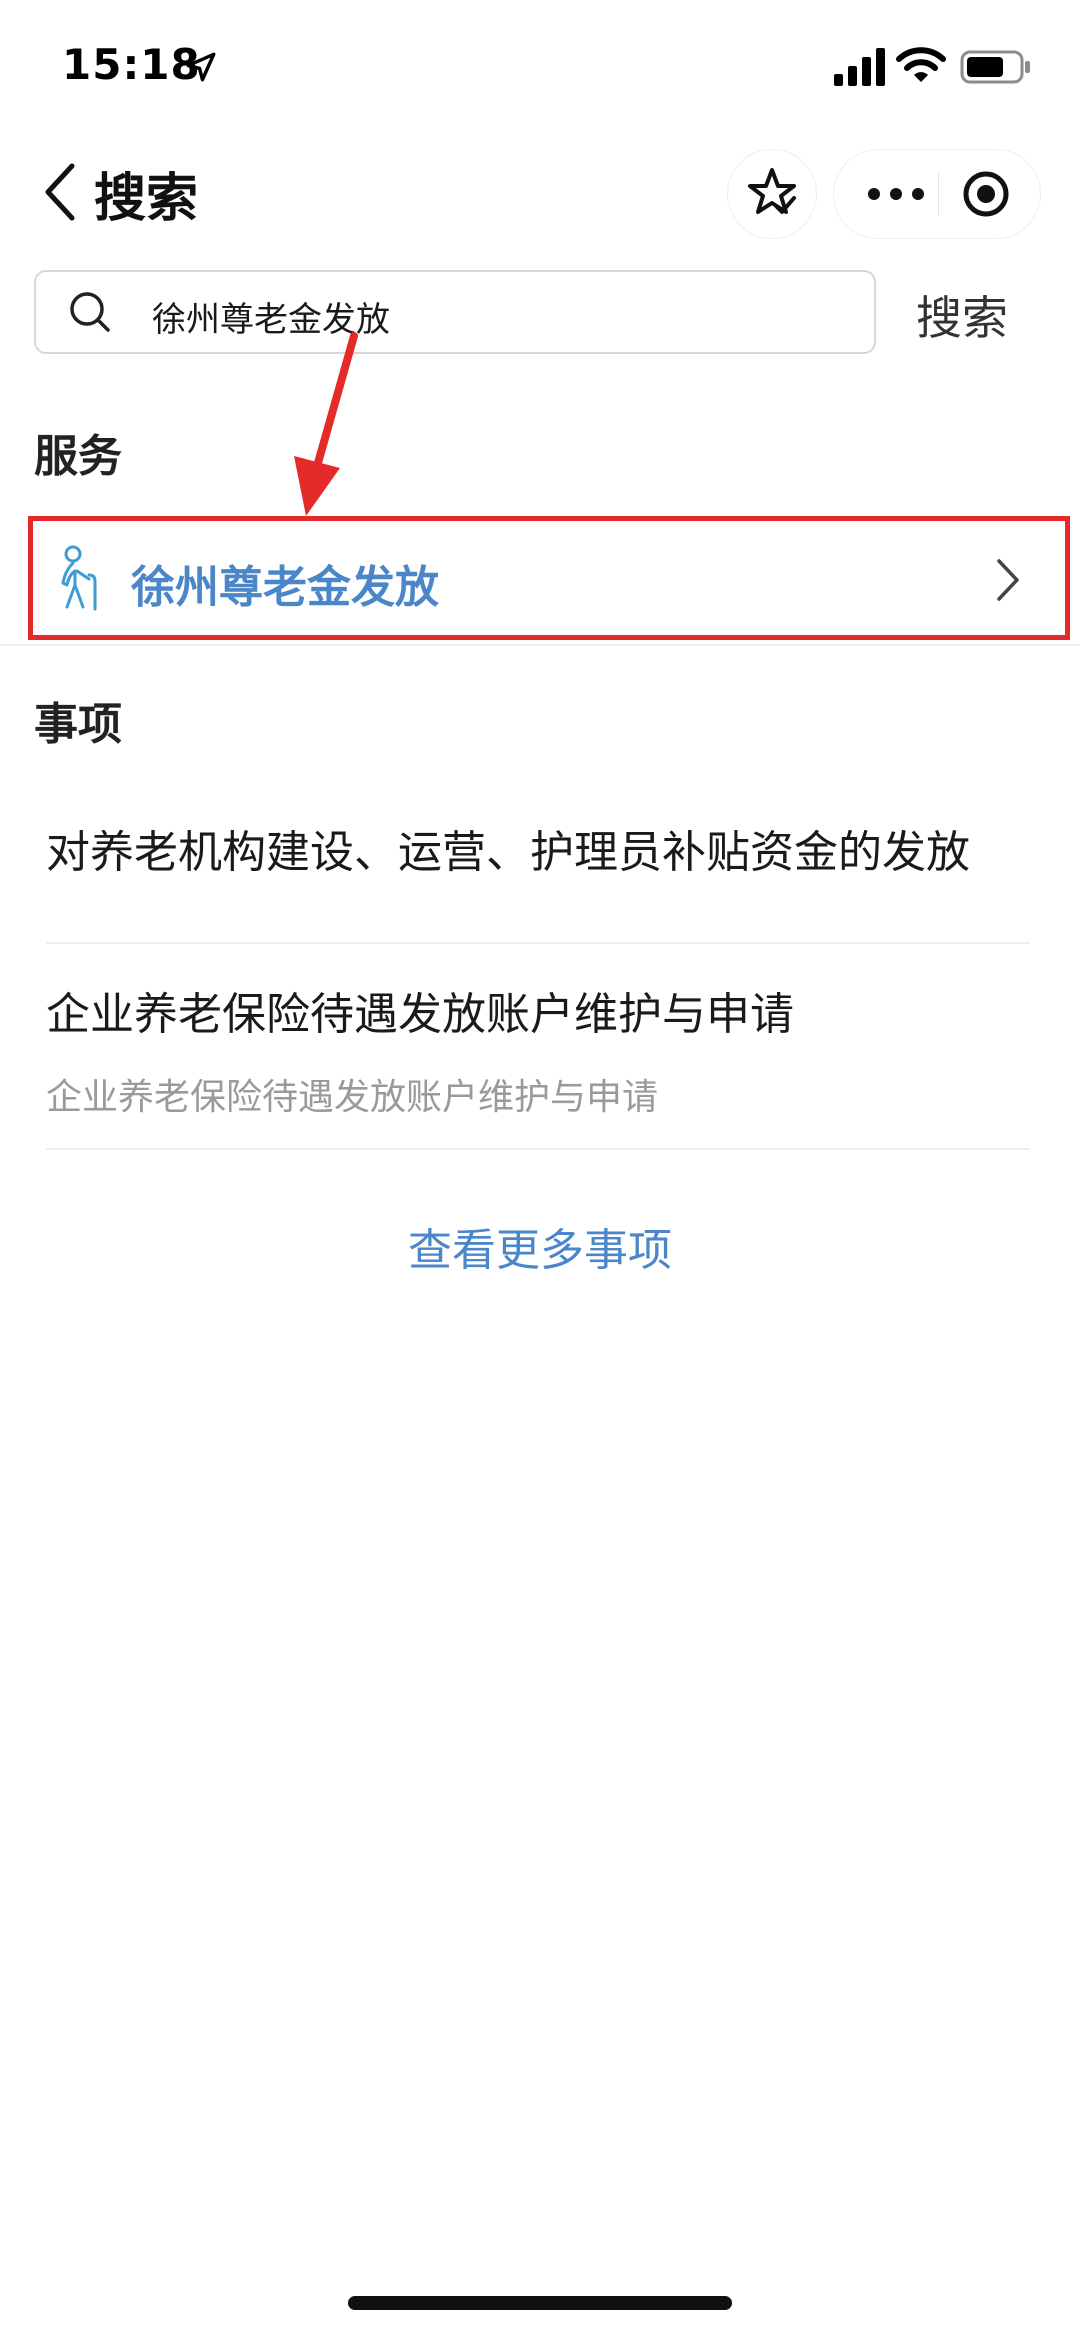 This screenshot has height=2337, width=1080. What do you see at coordinates (79, 578) in the screenshot?
I see `elderly-person-icon` at bounding box center [79, 578].